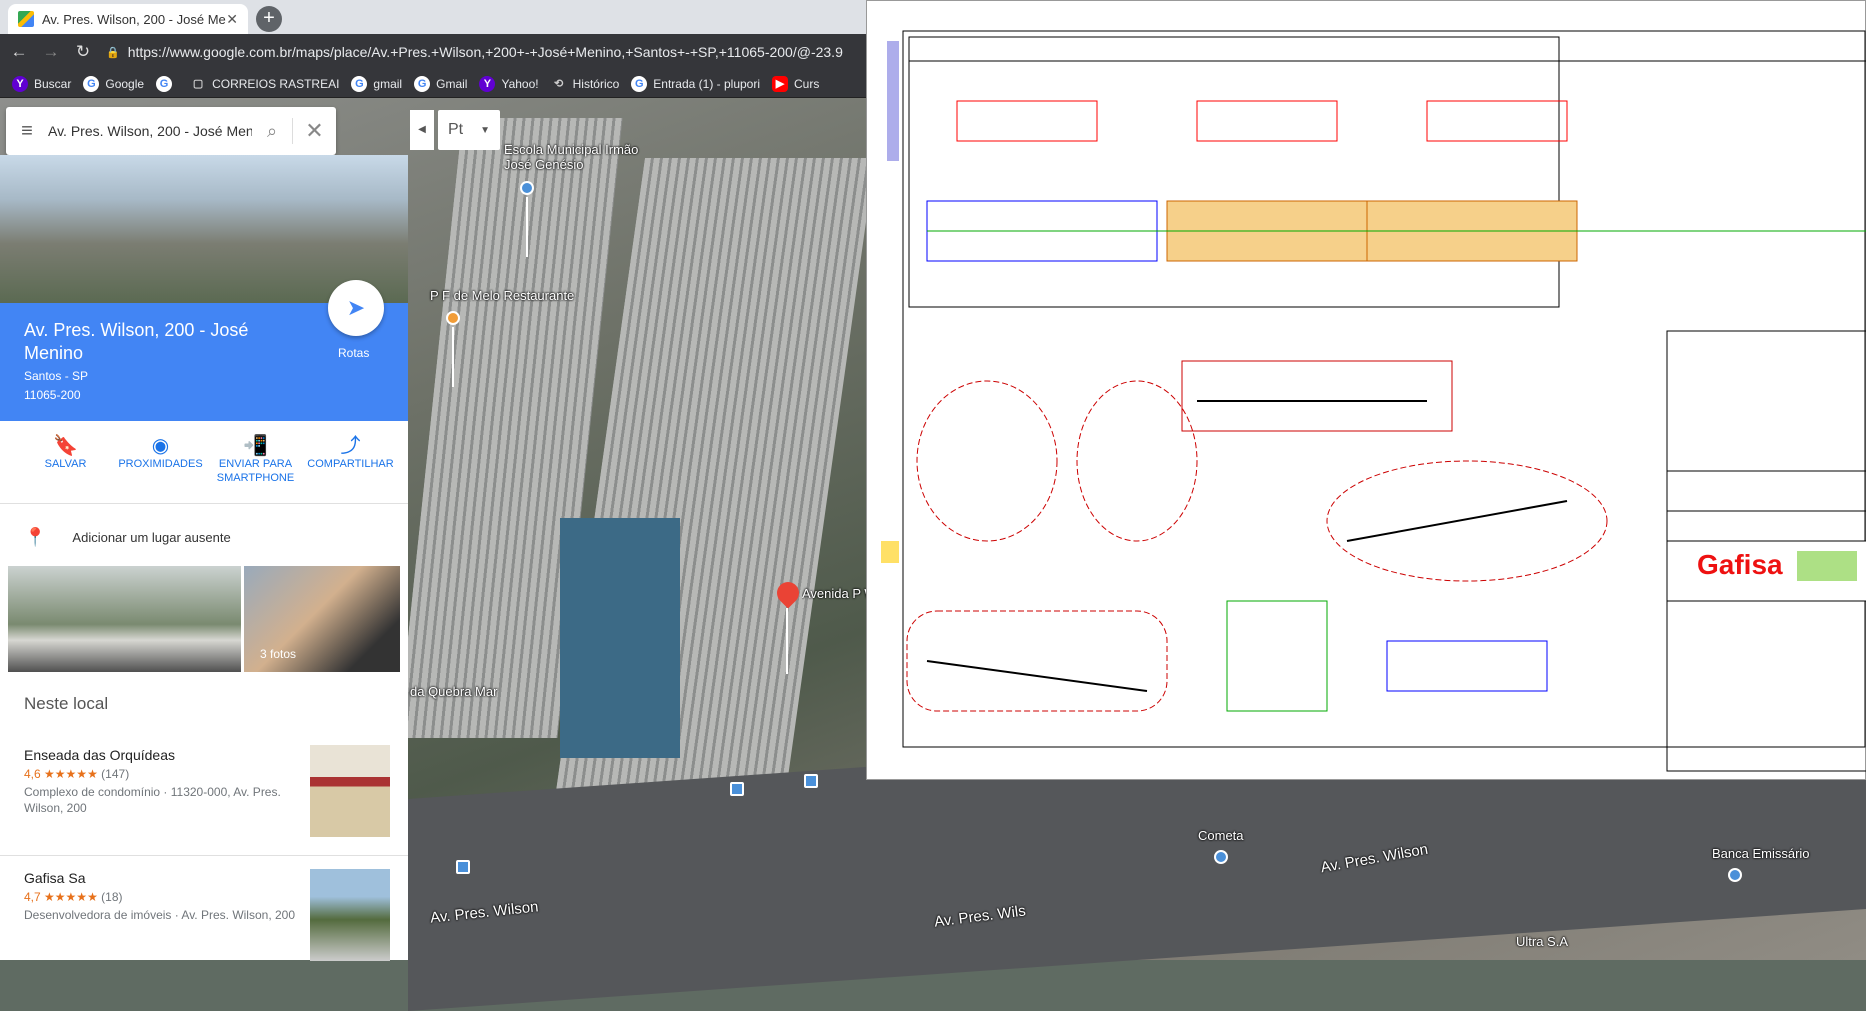 The image size is (1866, 1011). I want to click on restaurant-pin-icon, so click(453, 318).